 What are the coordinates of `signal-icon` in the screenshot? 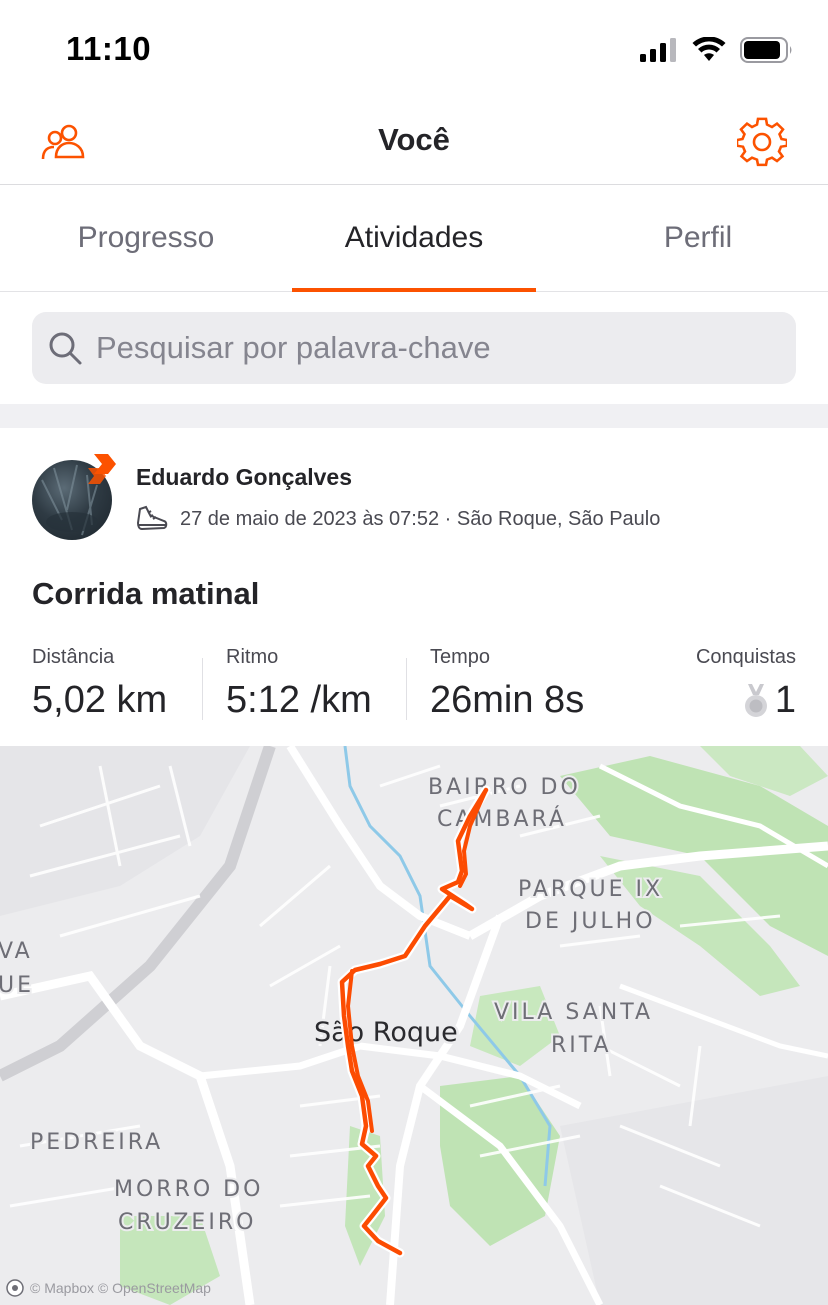 It's located at (658, 50).